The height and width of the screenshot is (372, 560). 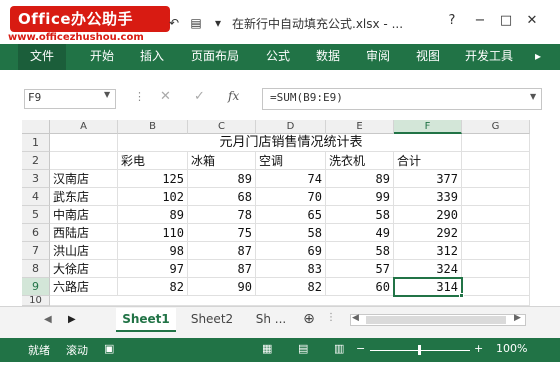 What do you see at coordinates (291, 161) in the screenshot?
I see `header-cell-ac: 空调` at bounding box center [291, 161].